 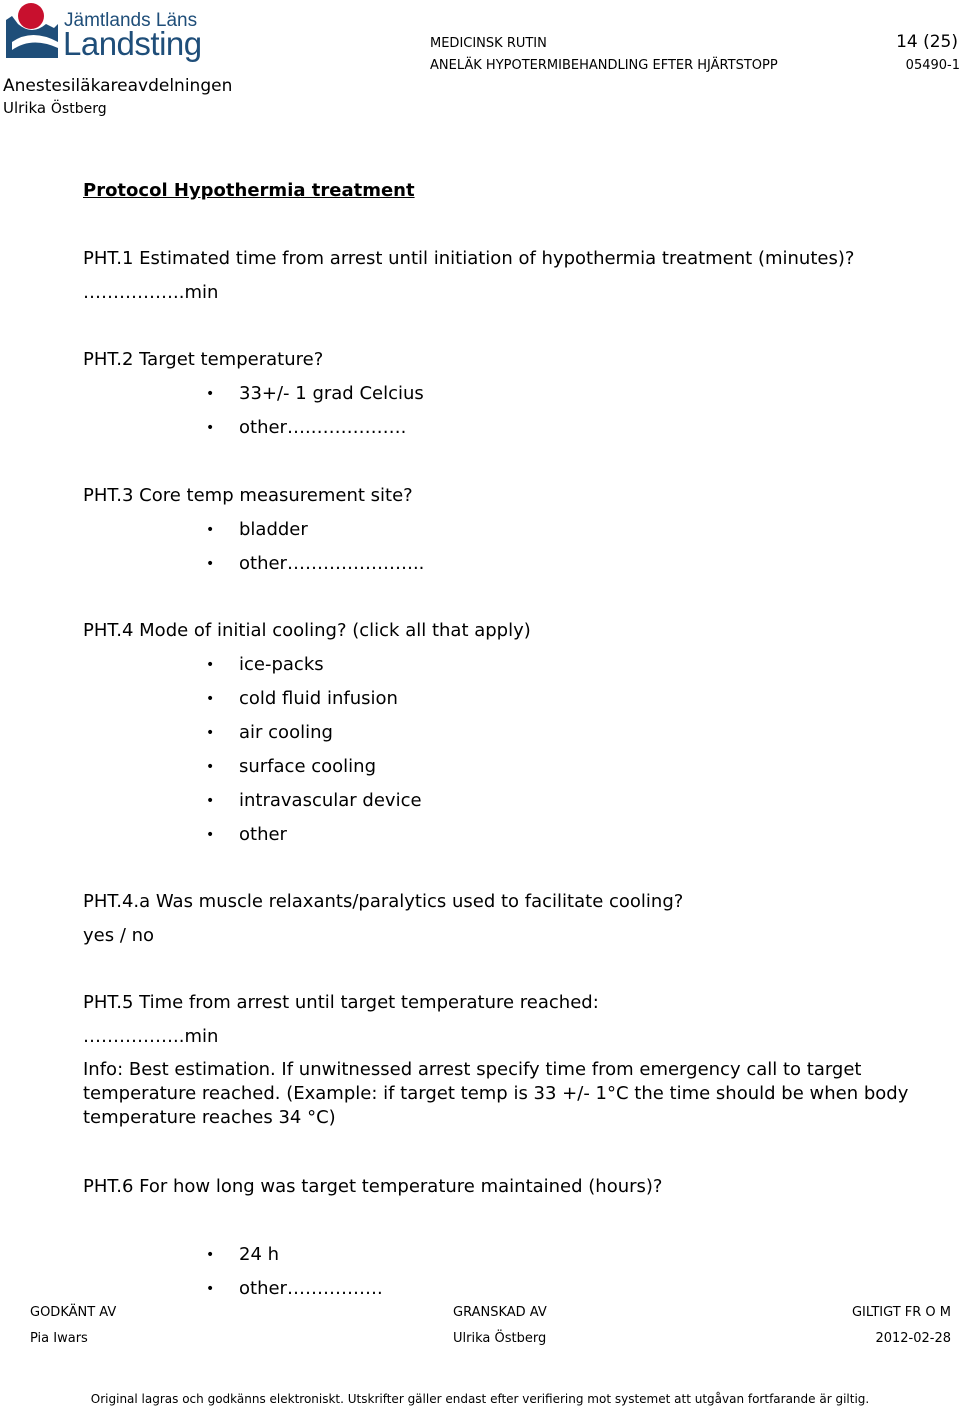 I want to click on reviewed-by-label: GRANSKAD AV, so click(x=500, y=1312).